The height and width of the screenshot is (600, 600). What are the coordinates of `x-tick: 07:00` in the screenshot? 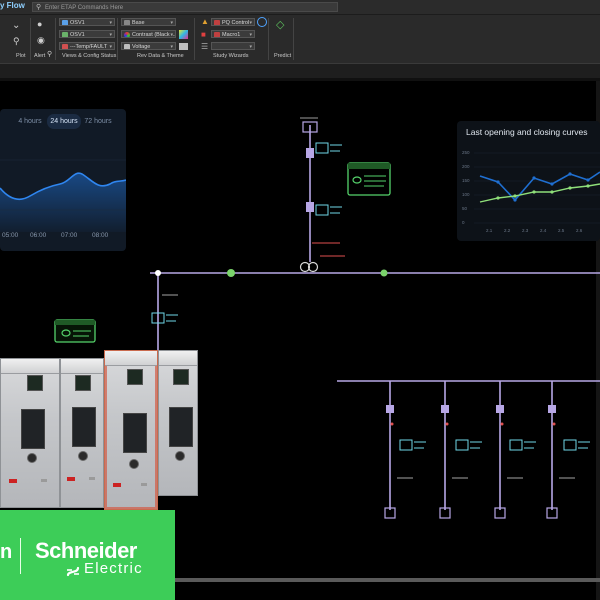 It's located at (69, 235).